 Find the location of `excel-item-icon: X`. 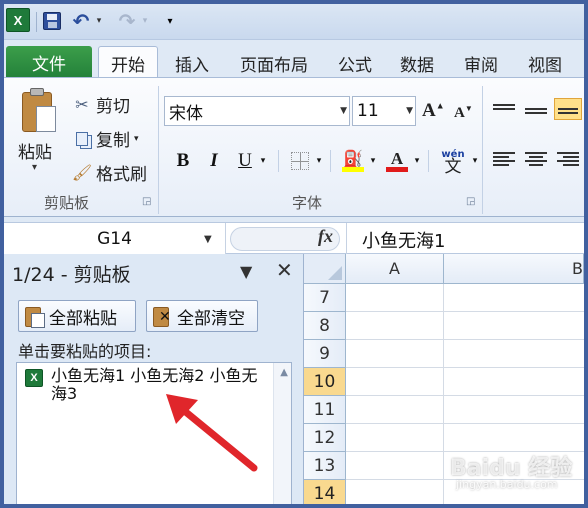

excel-item-icon: X is located at coordinates (34, 378).